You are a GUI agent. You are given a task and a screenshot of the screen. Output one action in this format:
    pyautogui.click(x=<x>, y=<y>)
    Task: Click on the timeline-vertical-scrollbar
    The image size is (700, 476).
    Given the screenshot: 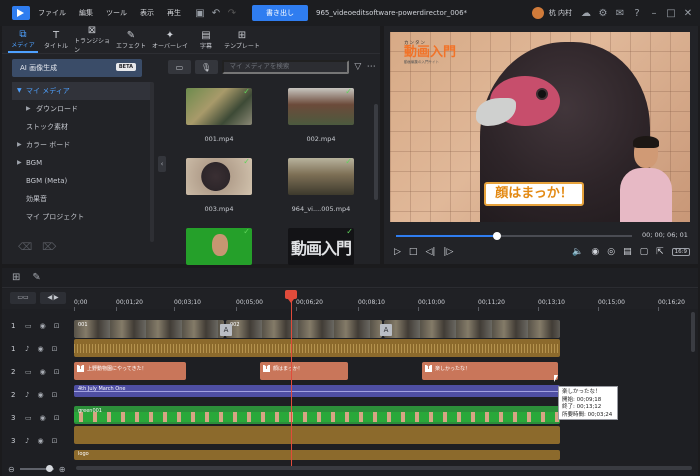 What is the action you would take?
    pyautogui.click(x=693, y=332)
    